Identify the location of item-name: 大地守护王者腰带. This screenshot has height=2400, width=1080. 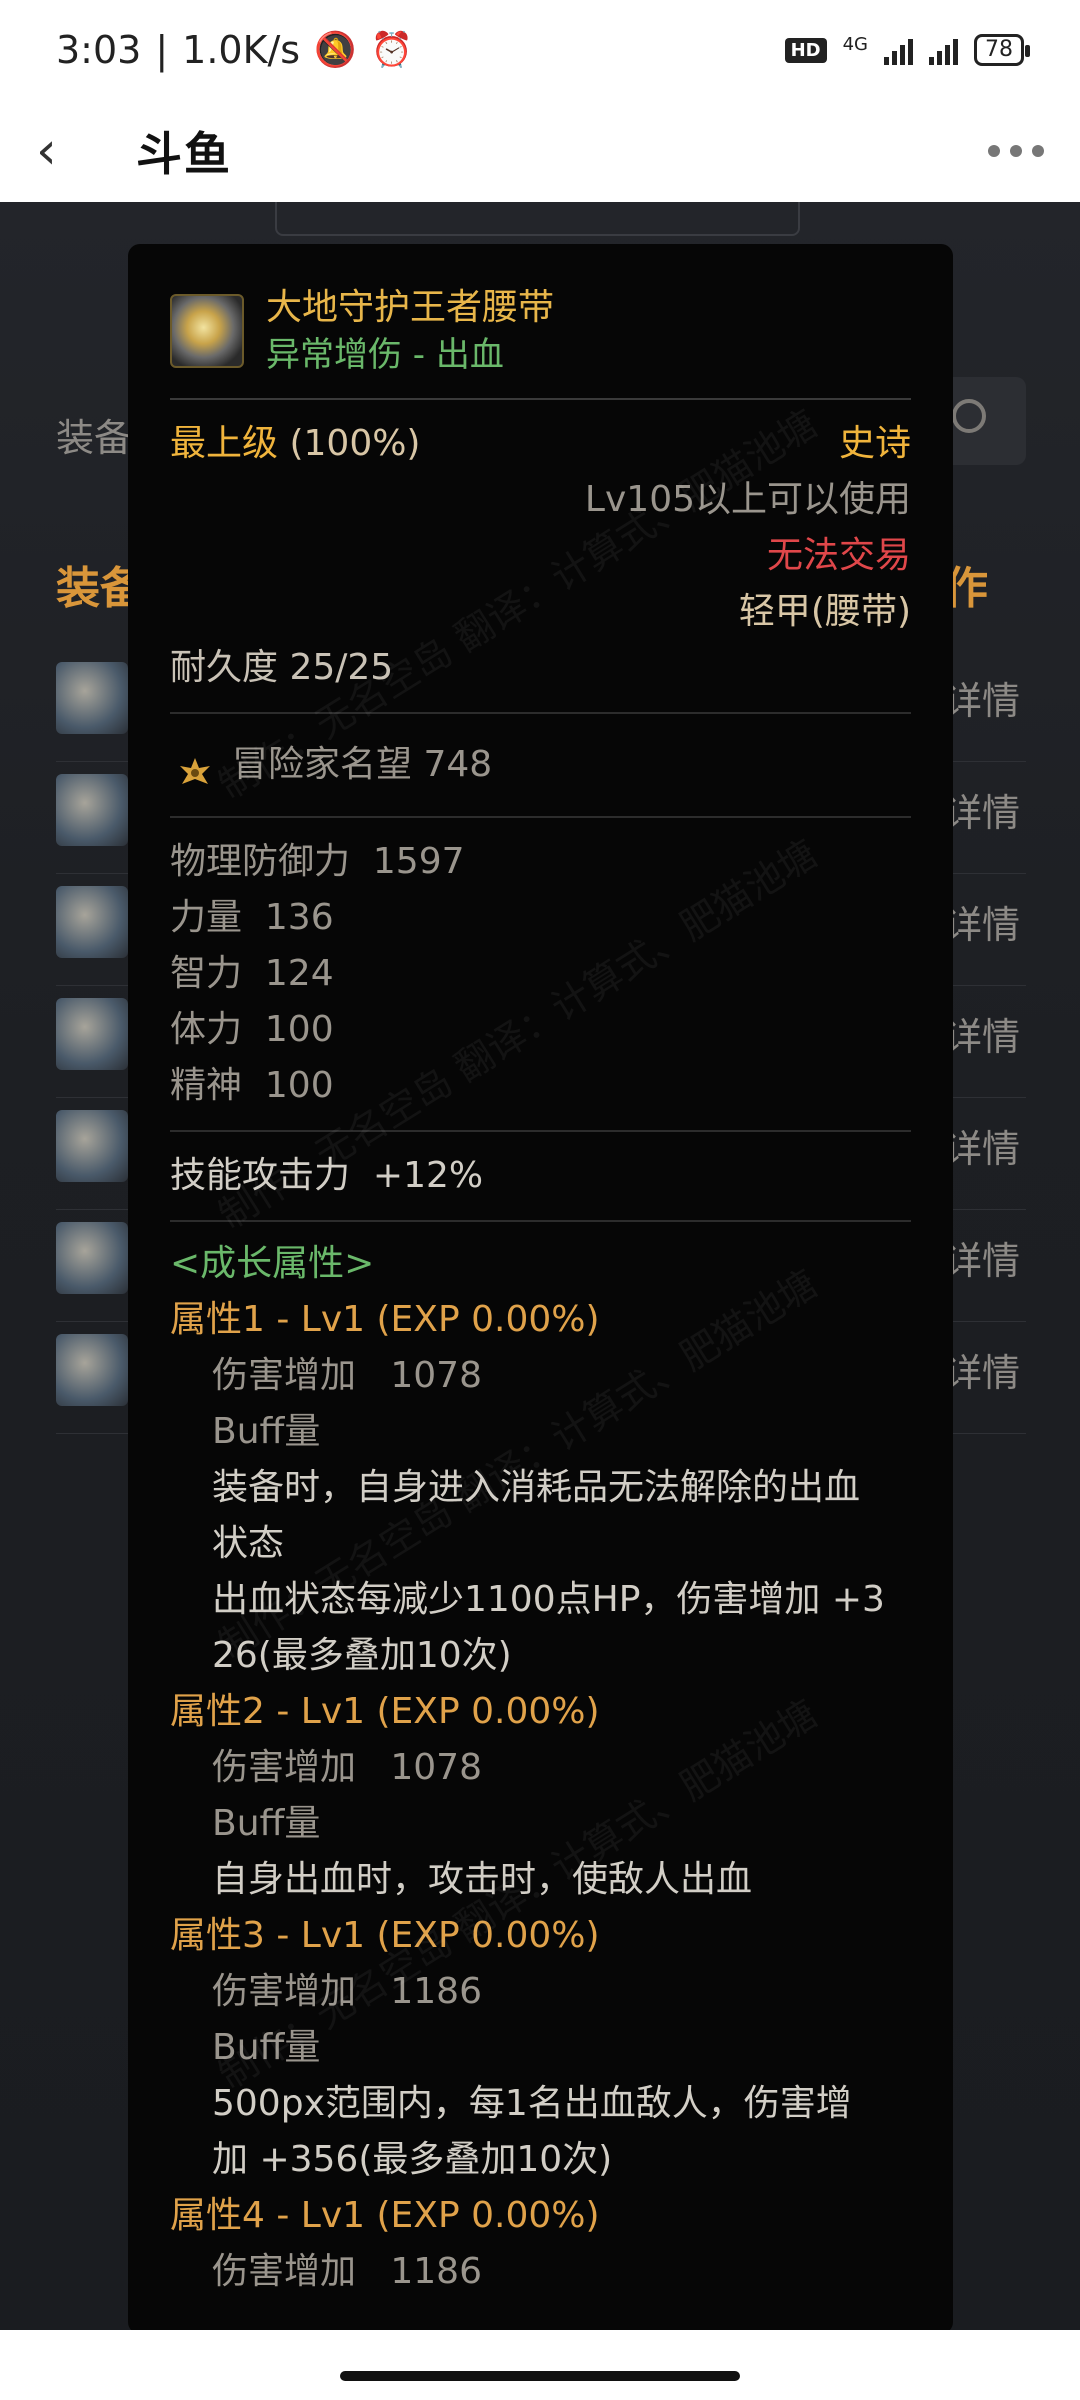
(410, 307).